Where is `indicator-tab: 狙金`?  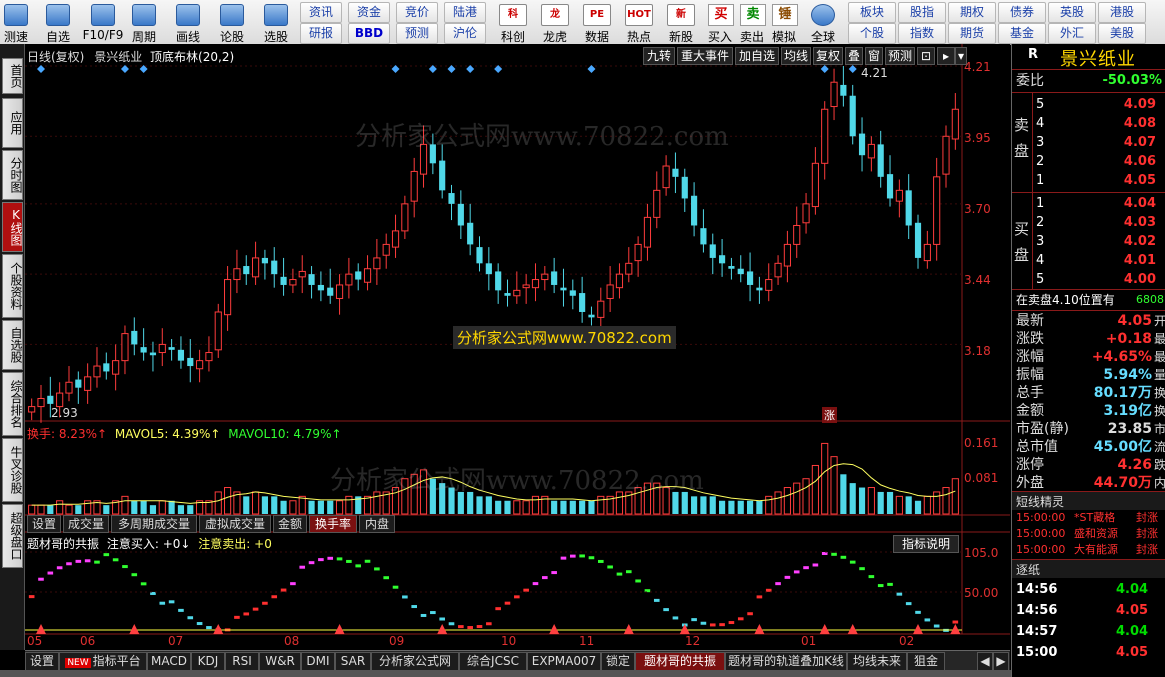
indicator-tab: 狙金 is located at coordinates (926, 661).